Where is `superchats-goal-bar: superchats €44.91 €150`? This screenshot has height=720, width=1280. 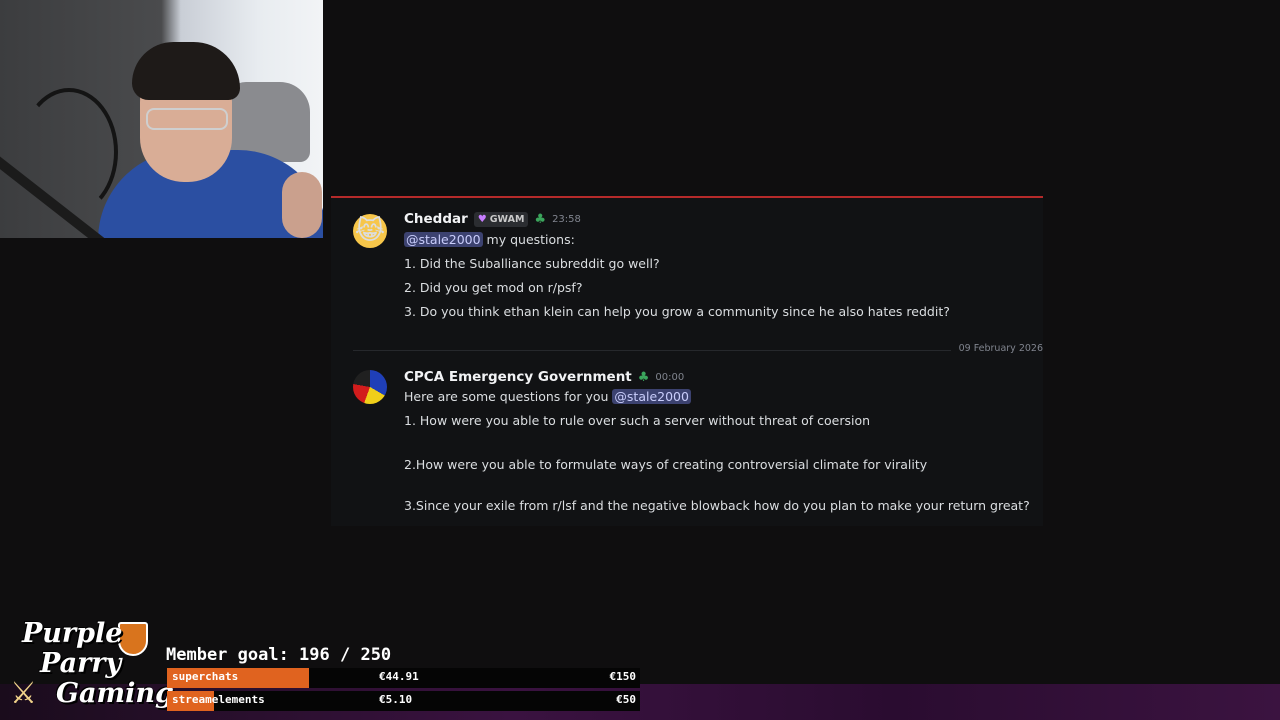
superchats-goal-bar: superchats €44.91 €150 is located at coordinates (403, 678).